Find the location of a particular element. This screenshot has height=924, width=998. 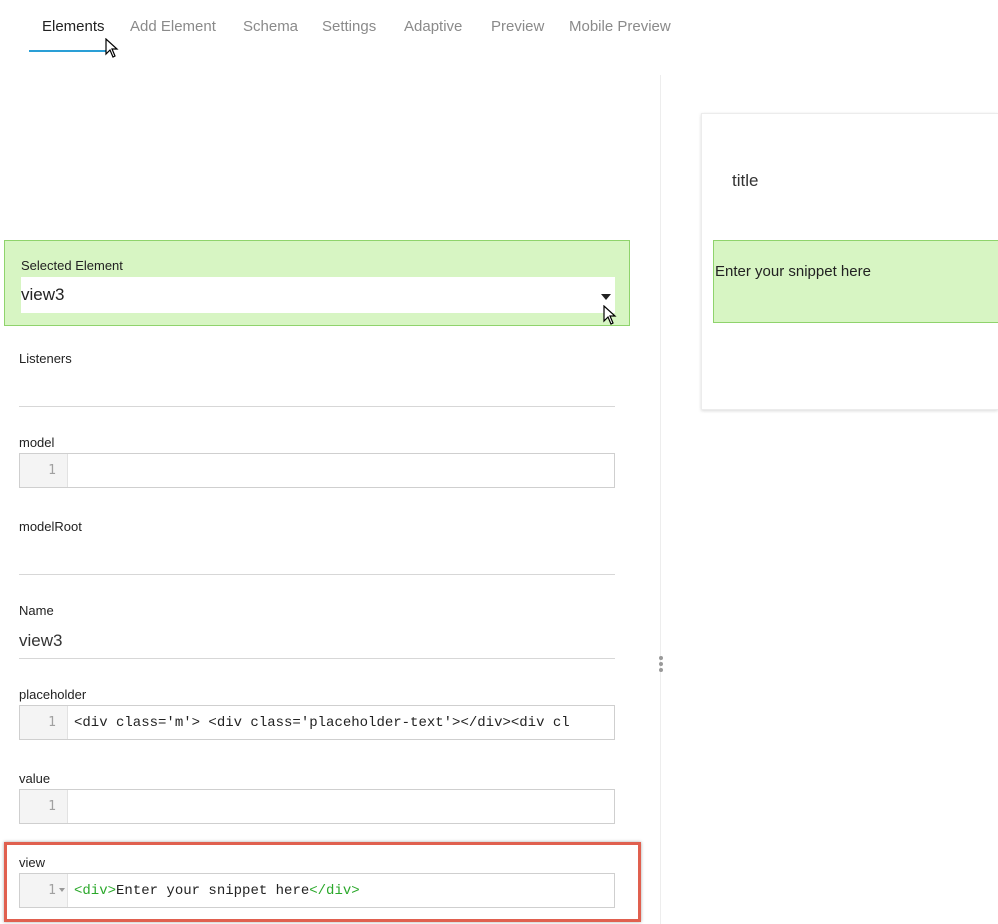

selected-element-section: Selected Element view3 is located at coordinates (317, 283).